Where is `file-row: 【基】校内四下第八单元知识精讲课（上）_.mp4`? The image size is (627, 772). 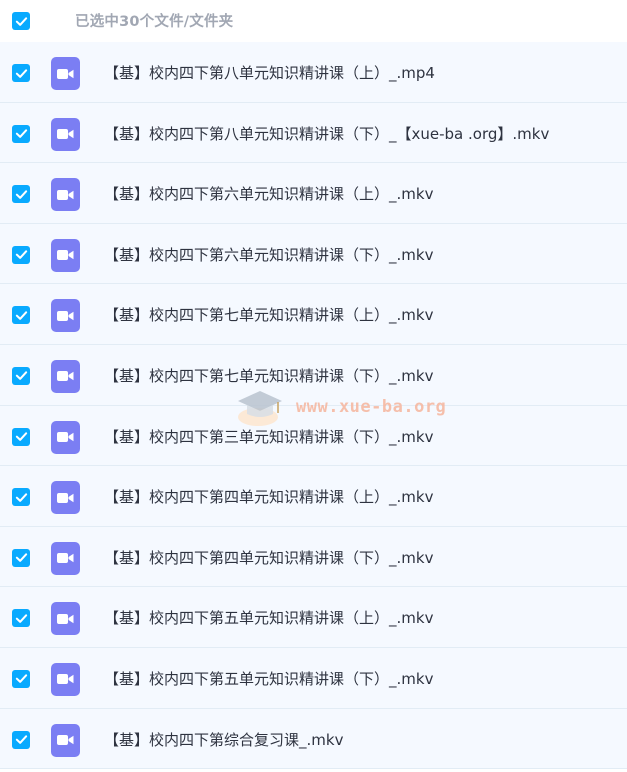
file-row: 【基】校内四下第八单元知识精讲课（上）_.mp4 is located at coordinates (313, 72).